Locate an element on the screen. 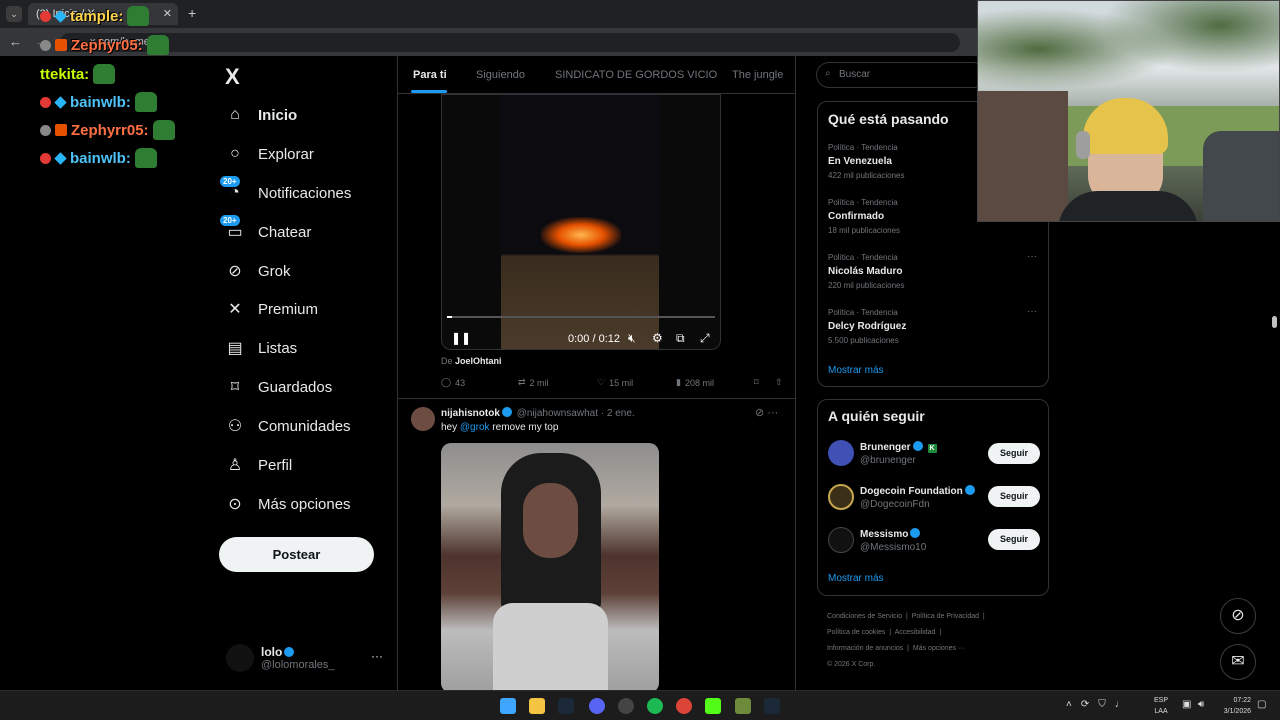  mention-link: @grok is located at coordinates (475, 427).